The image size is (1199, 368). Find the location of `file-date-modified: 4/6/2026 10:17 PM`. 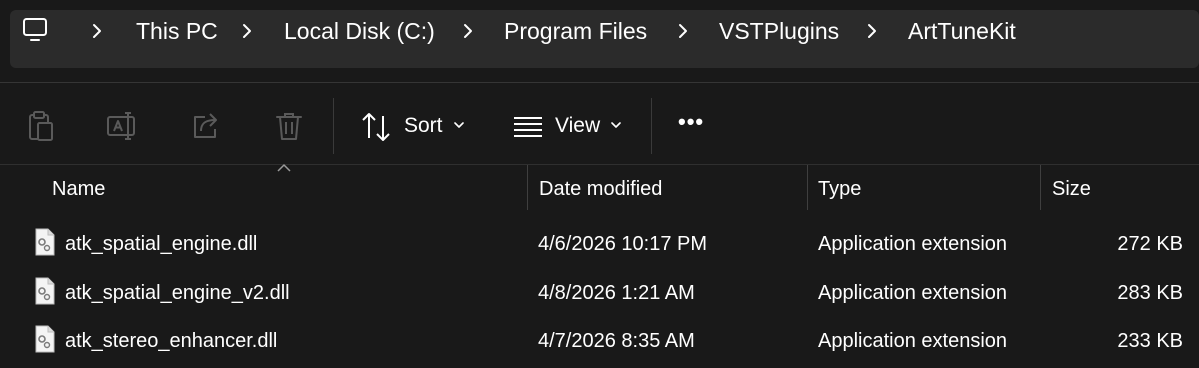

file-date-modified: 4/6/2026 10:17 PM is located at coordinates (623, 244).